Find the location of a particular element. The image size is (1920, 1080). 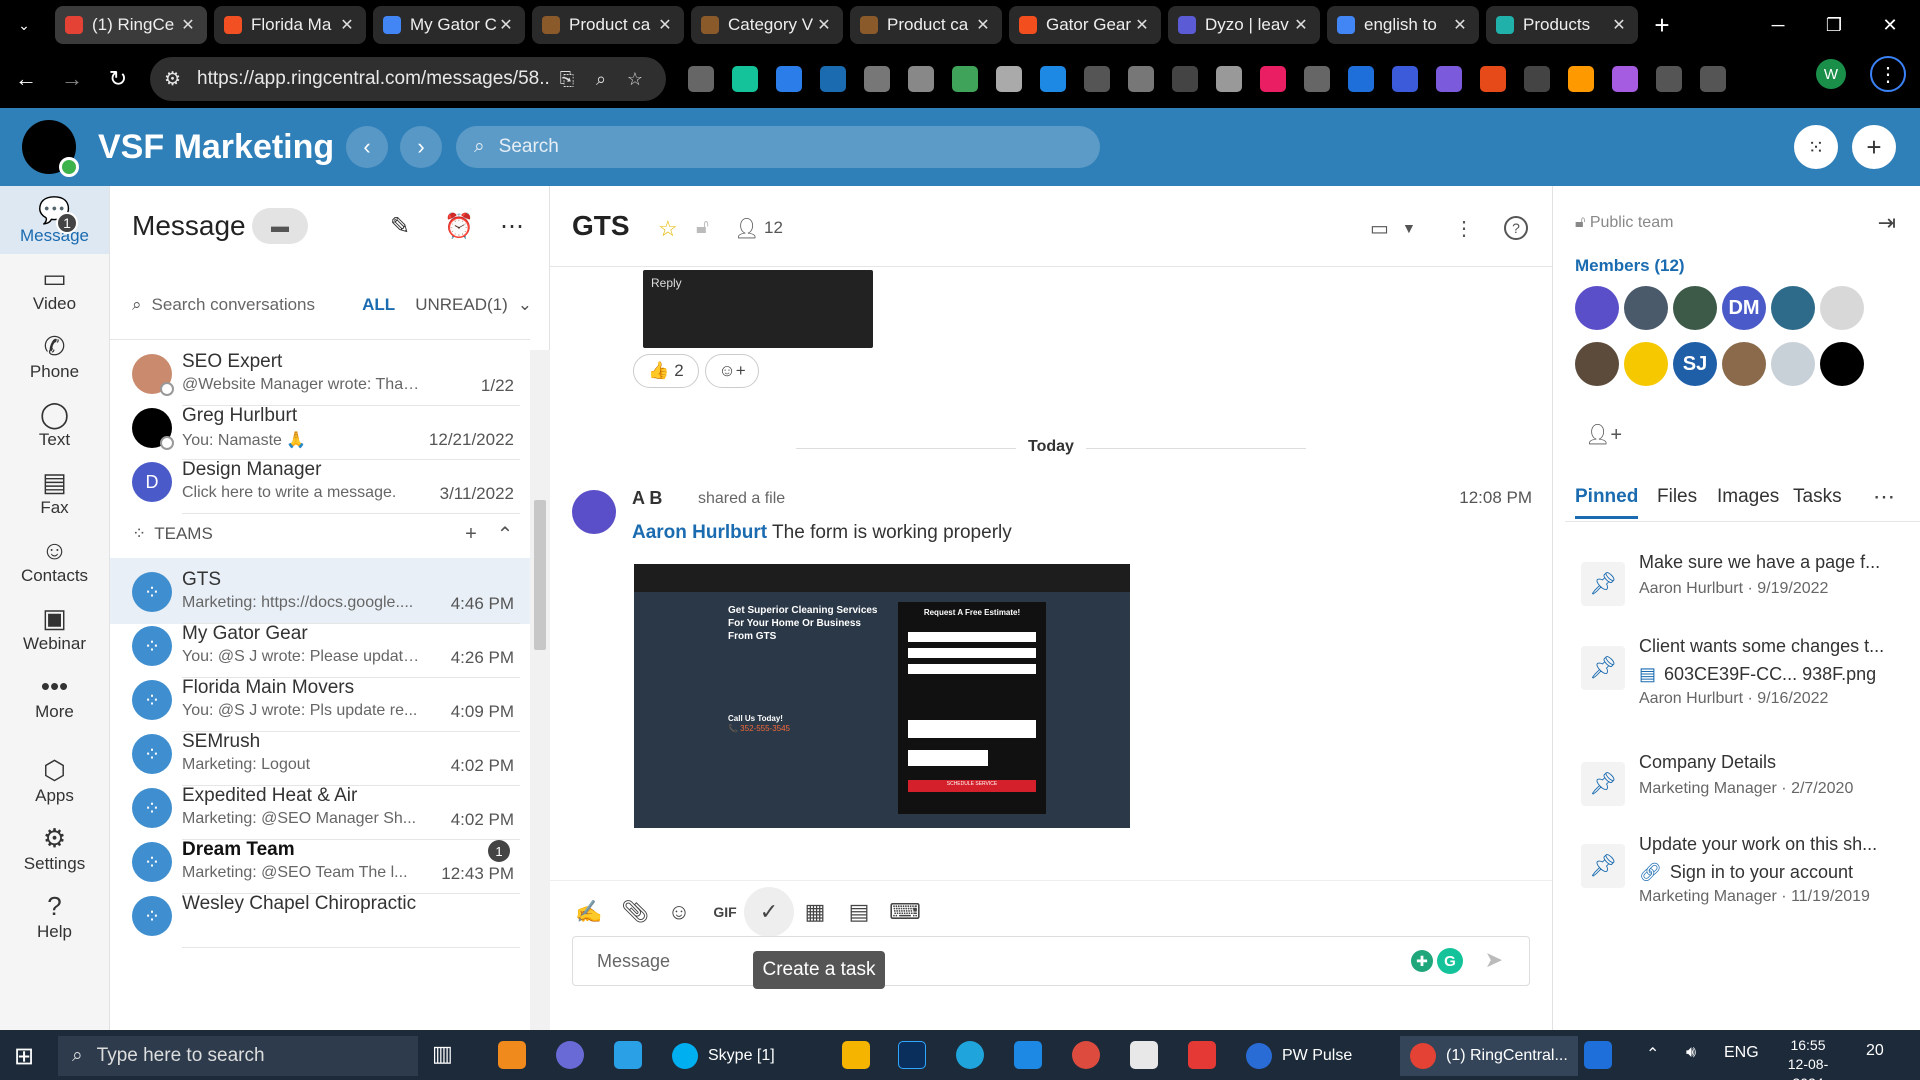

nav-more: ••• More is located at coordinates (54, 696).